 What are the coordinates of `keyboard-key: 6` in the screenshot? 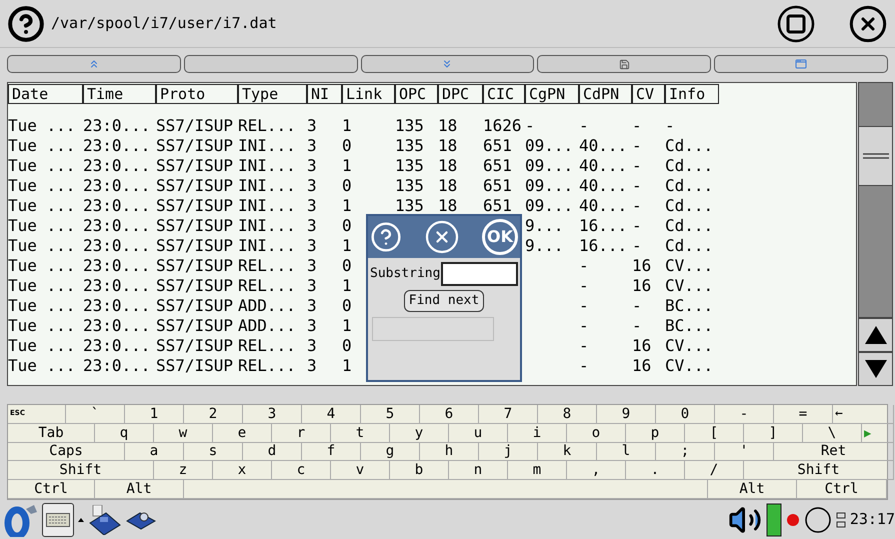 It's located at (449, 414).